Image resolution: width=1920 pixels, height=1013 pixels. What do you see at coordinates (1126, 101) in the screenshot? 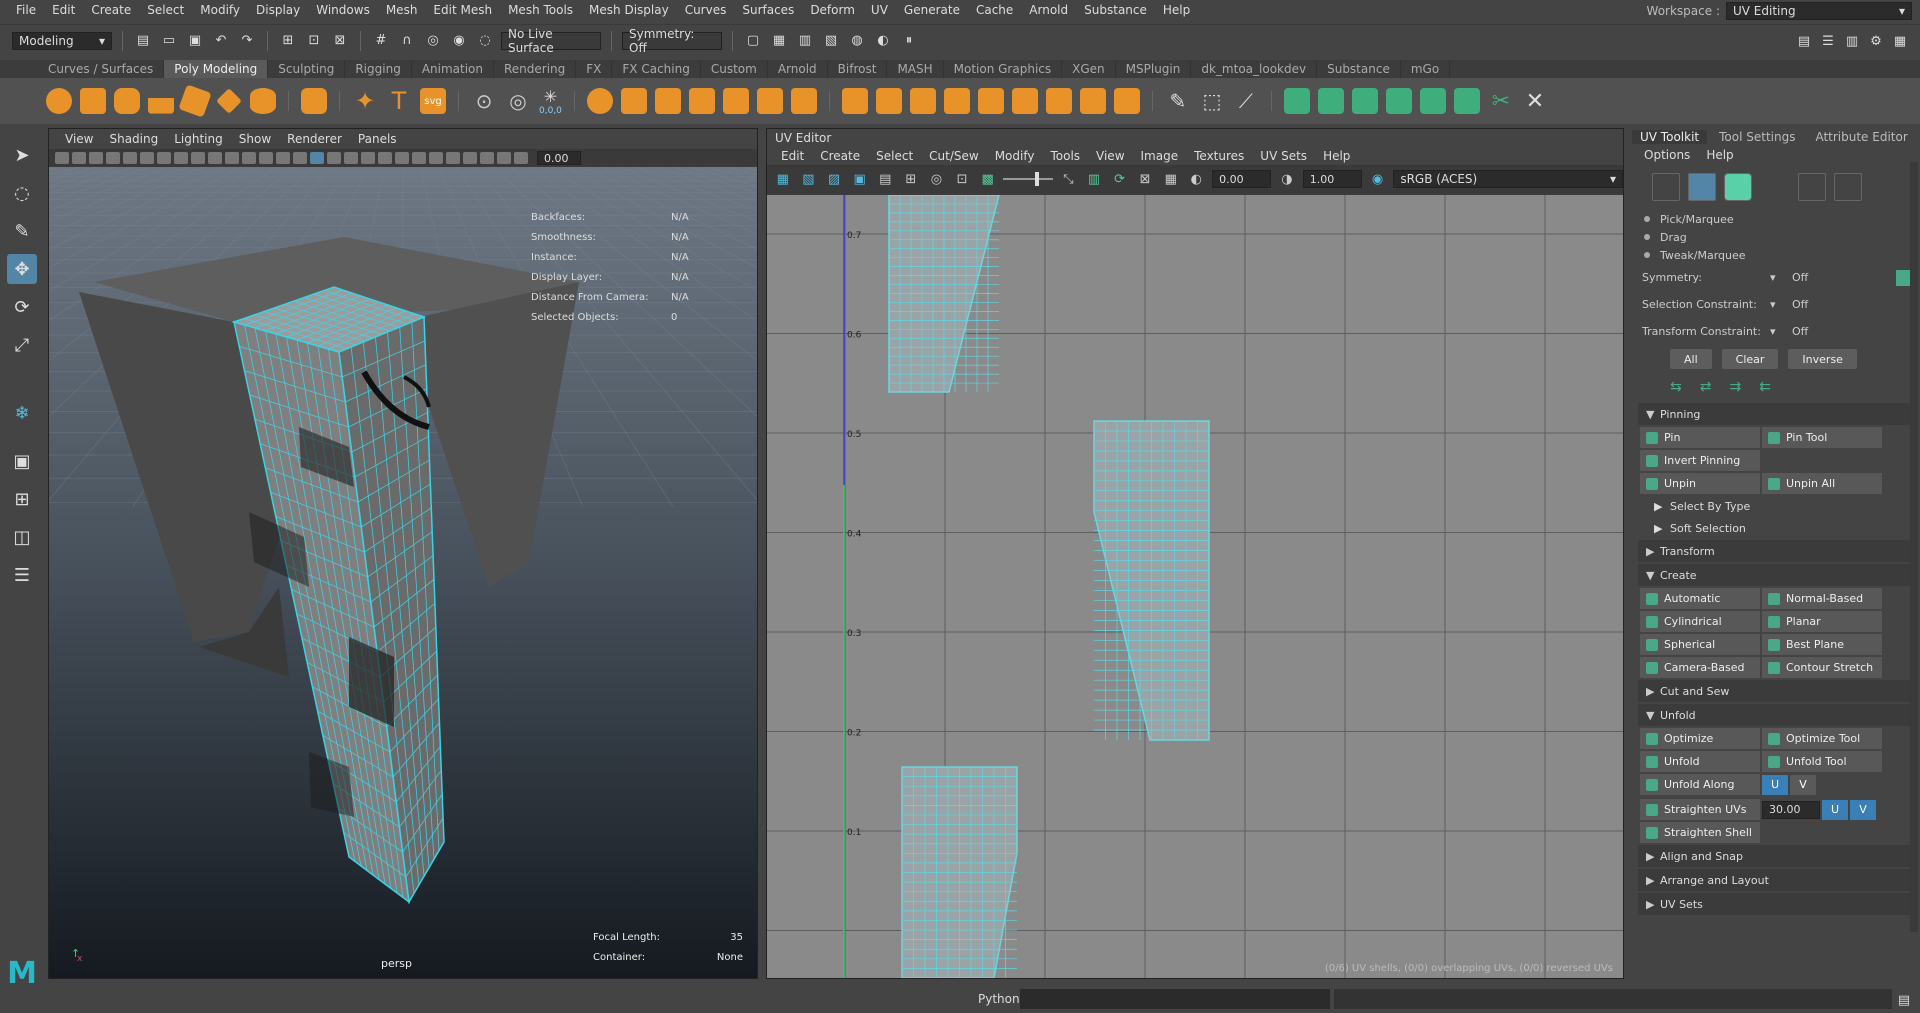
I see `quadrangulate-icon` at bounding box center [1126, 101].